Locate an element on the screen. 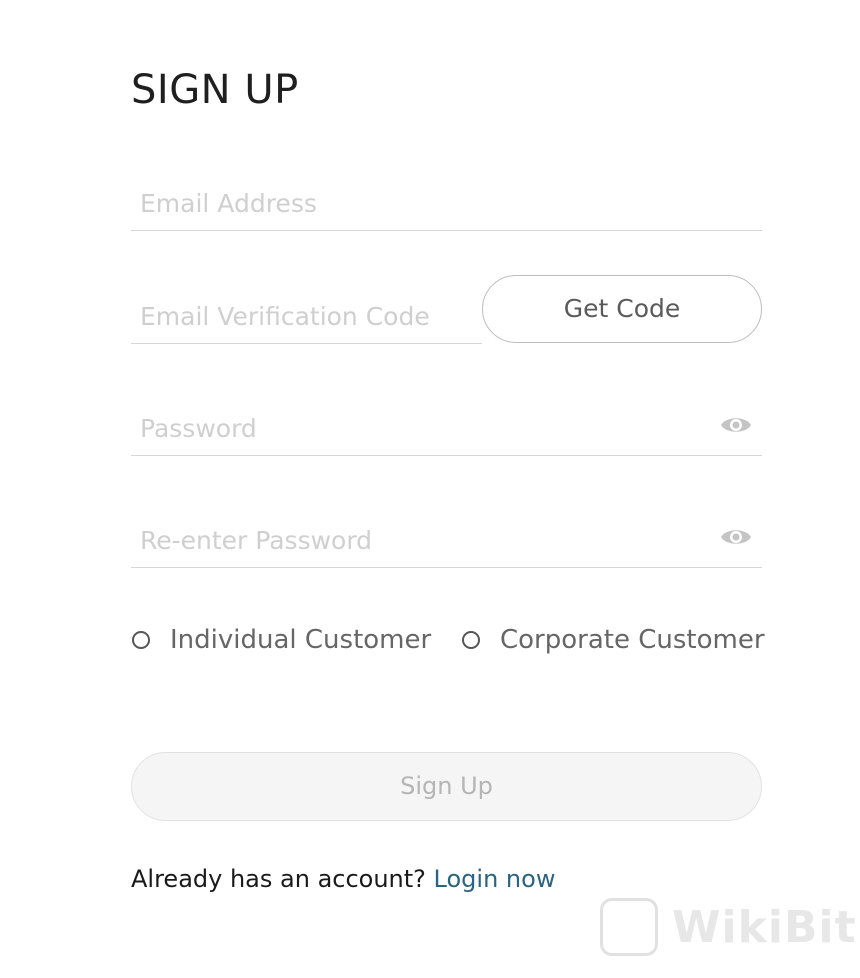 Image resolution: width=860 pixels, height=978 pixels. password-field-wrapper is located at coordinates (446, 428).